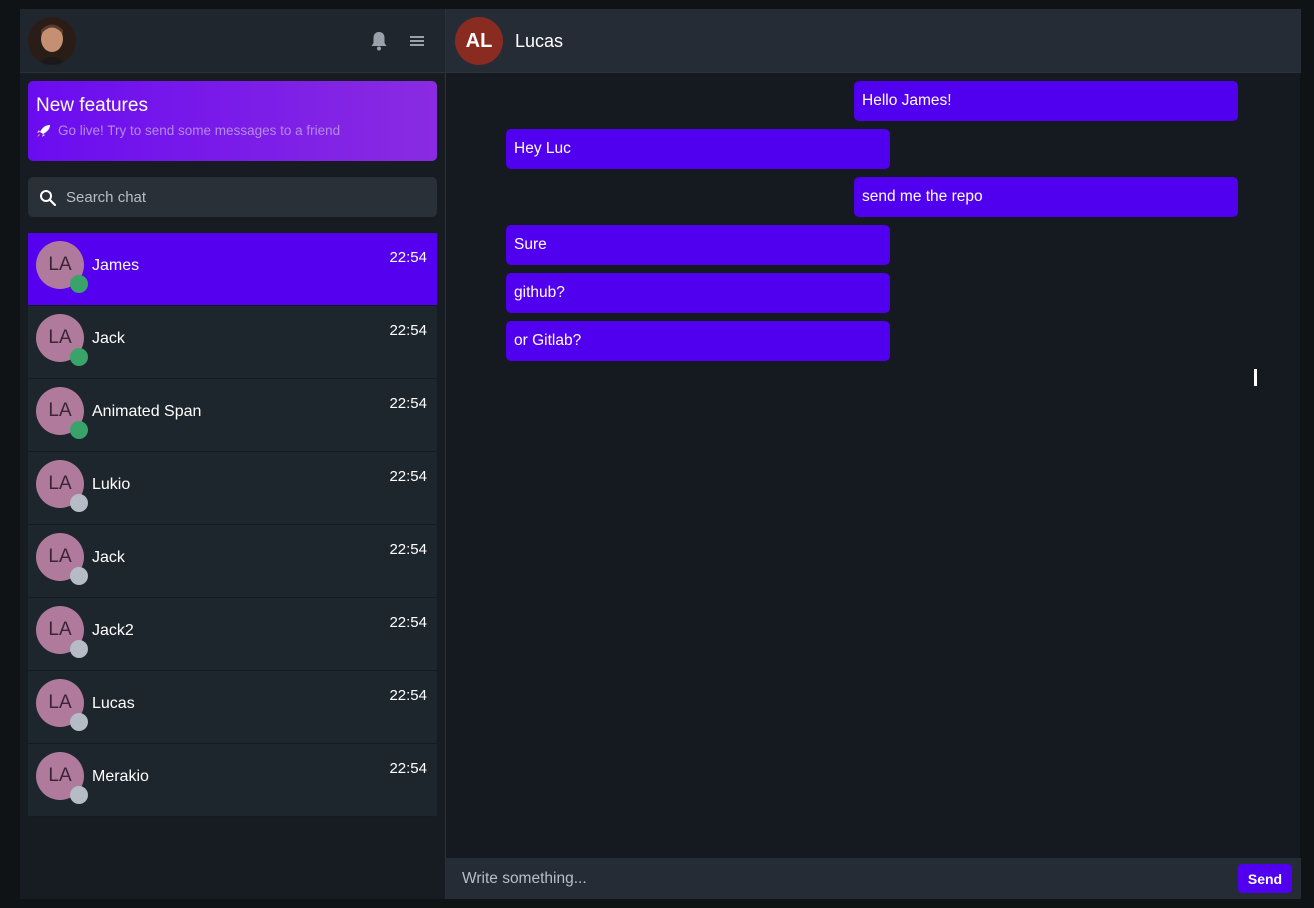 Image resolution: width=1314 pixels, height=908 pixels. What do you see at coordinates (1265, 878) in the screenshot?
I see `send-button: Send` at bounding box center [1265, 878].